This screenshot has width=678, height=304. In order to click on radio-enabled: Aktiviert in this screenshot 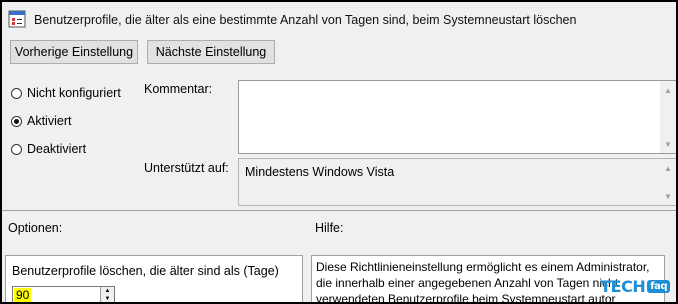, I will do `click(41, 121)`.